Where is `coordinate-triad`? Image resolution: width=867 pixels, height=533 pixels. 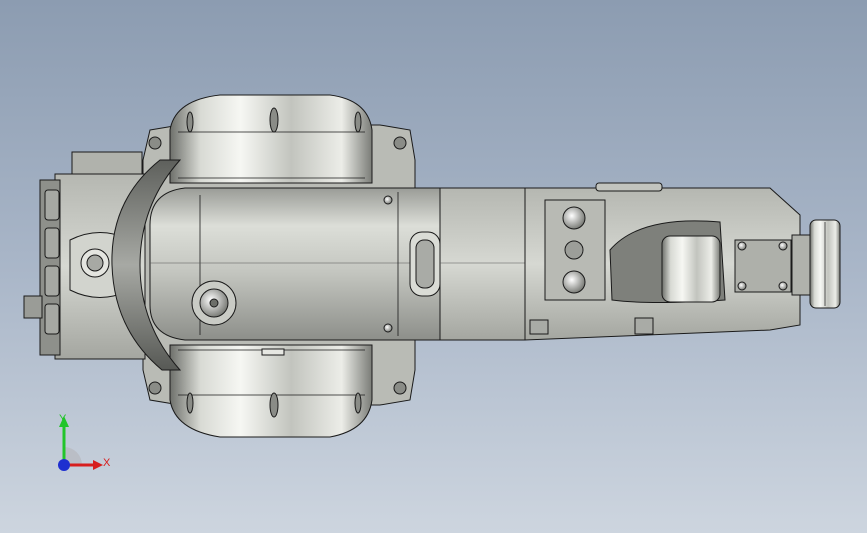 coordinate-triad is located at coordinates (80, 443).